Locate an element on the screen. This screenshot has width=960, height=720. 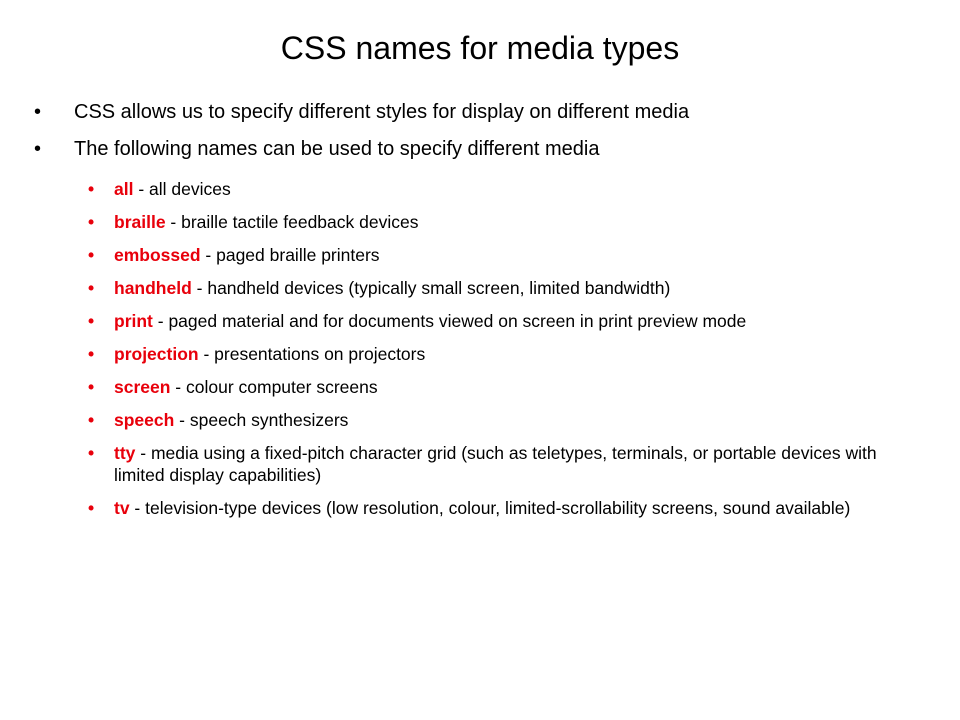
media-type-item: • speech - speech synthesizers is located at coordinates (488, 420).